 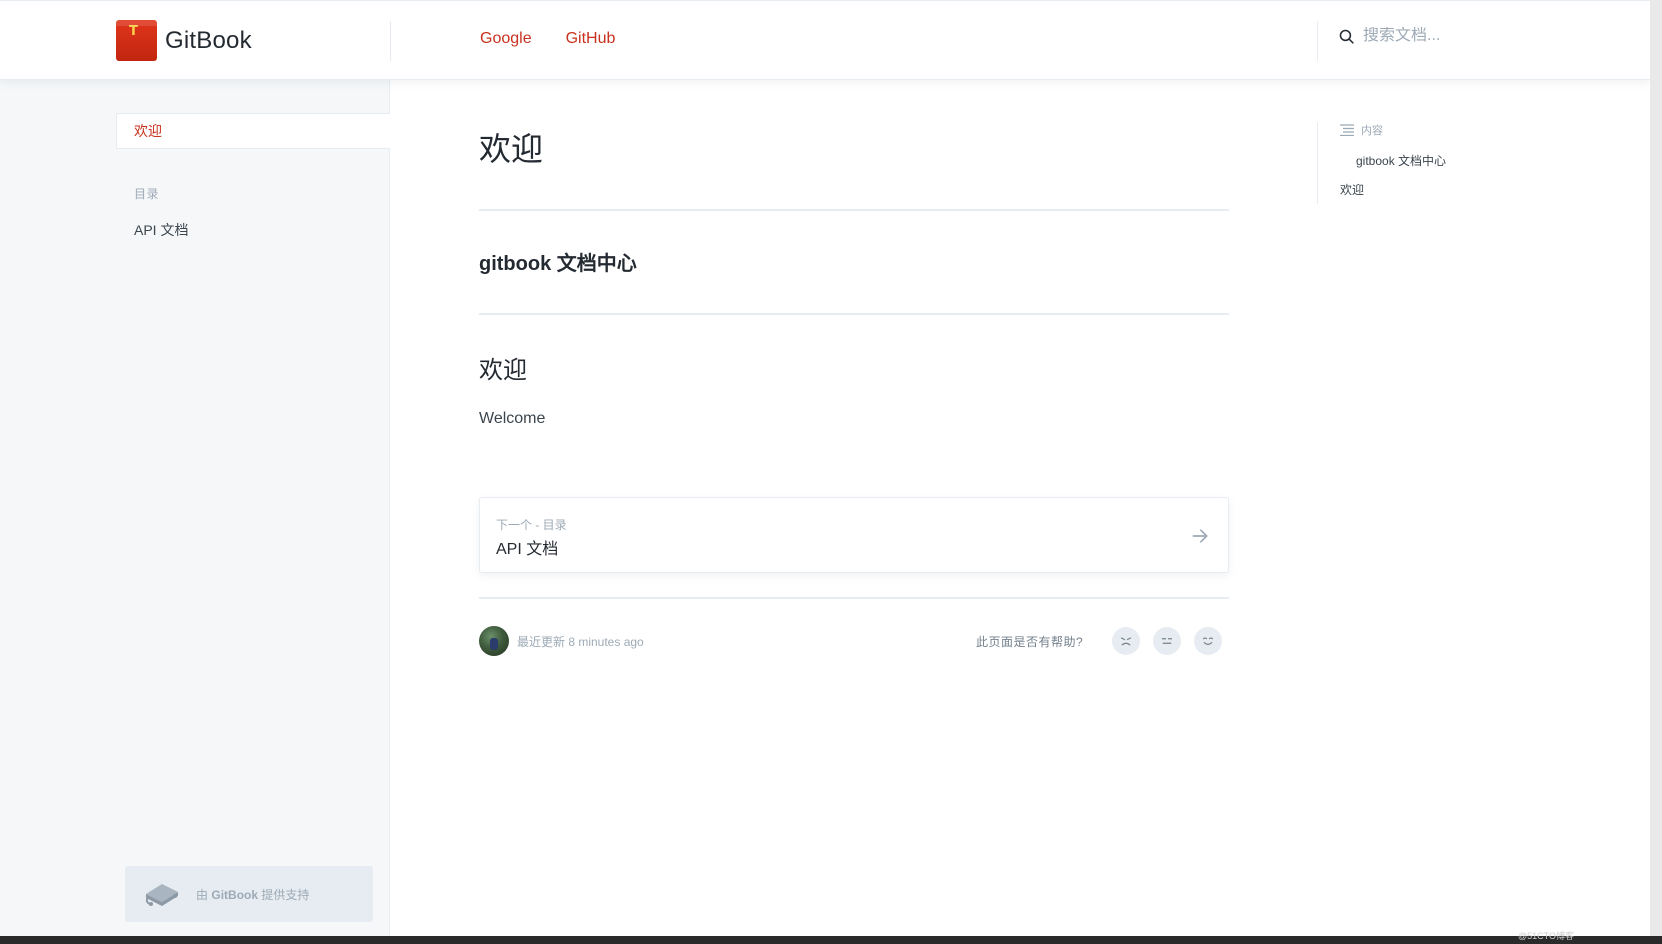 What do you see at coordinates (591, 39) in the screenshot?
I see `link-github: GitHub` at bounding box center [591, 39].